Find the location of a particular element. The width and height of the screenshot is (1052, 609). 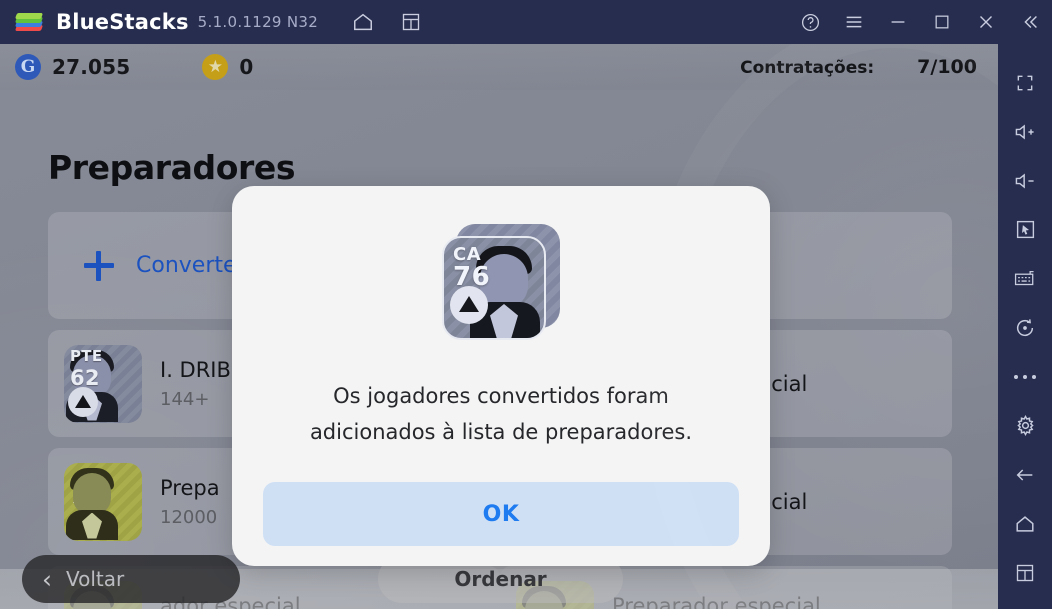

recent-apps-icon is located at coordinates (1025, 572).